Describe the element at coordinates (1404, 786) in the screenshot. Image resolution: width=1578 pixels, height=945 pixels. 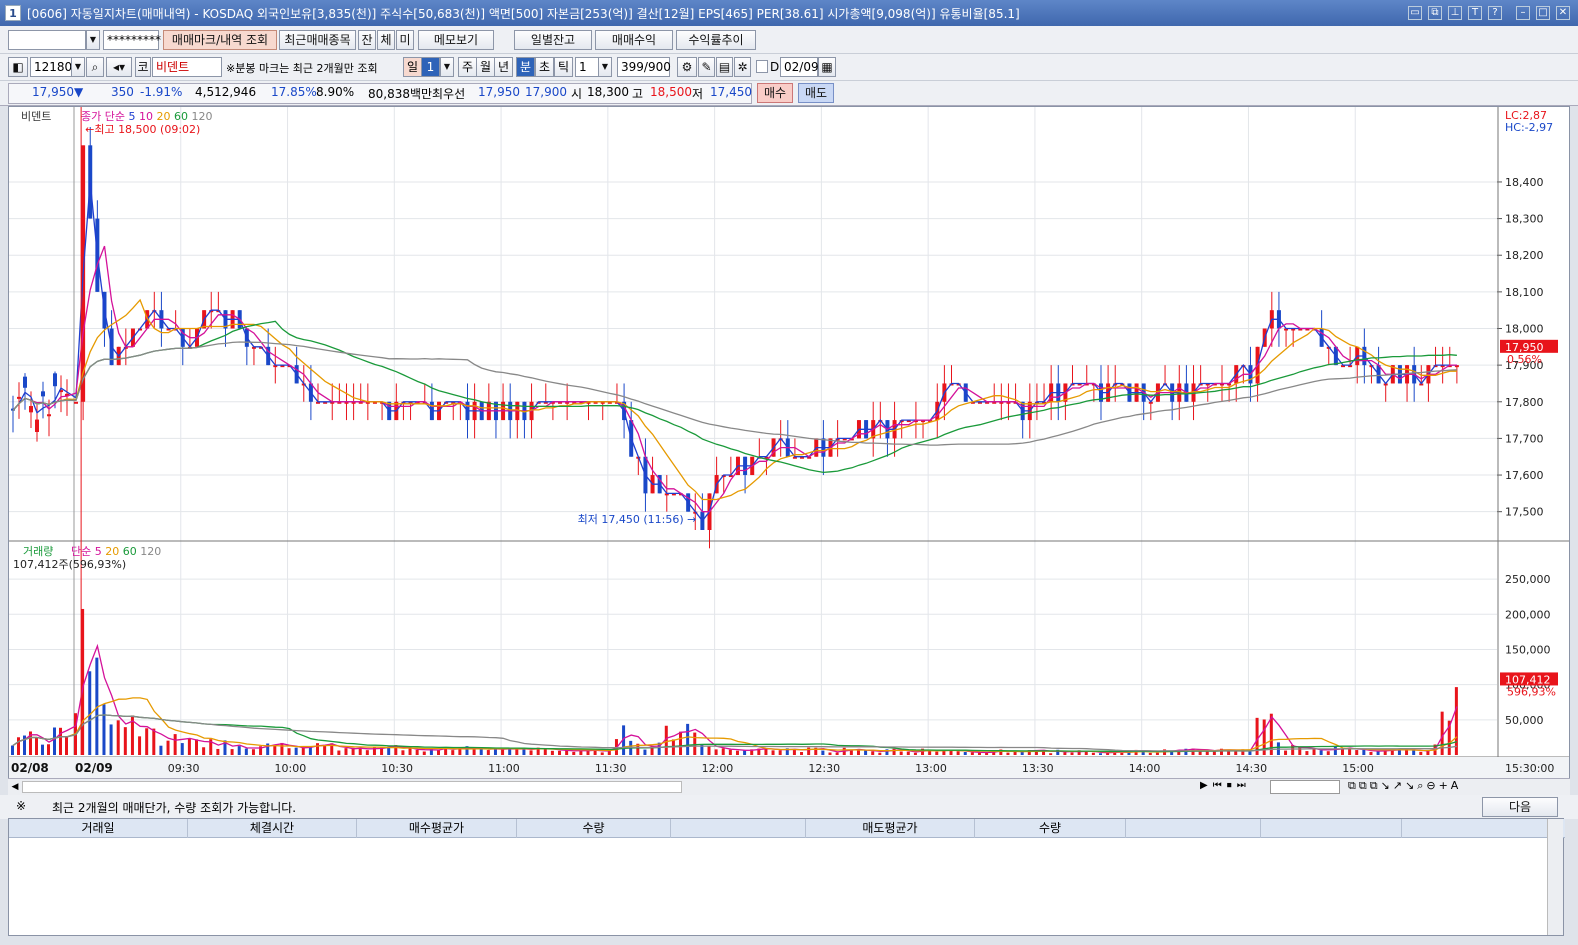
I see `chart-tools-icon: ⧉⧉⧉↘↗↘⌕⊖+A` at that location.